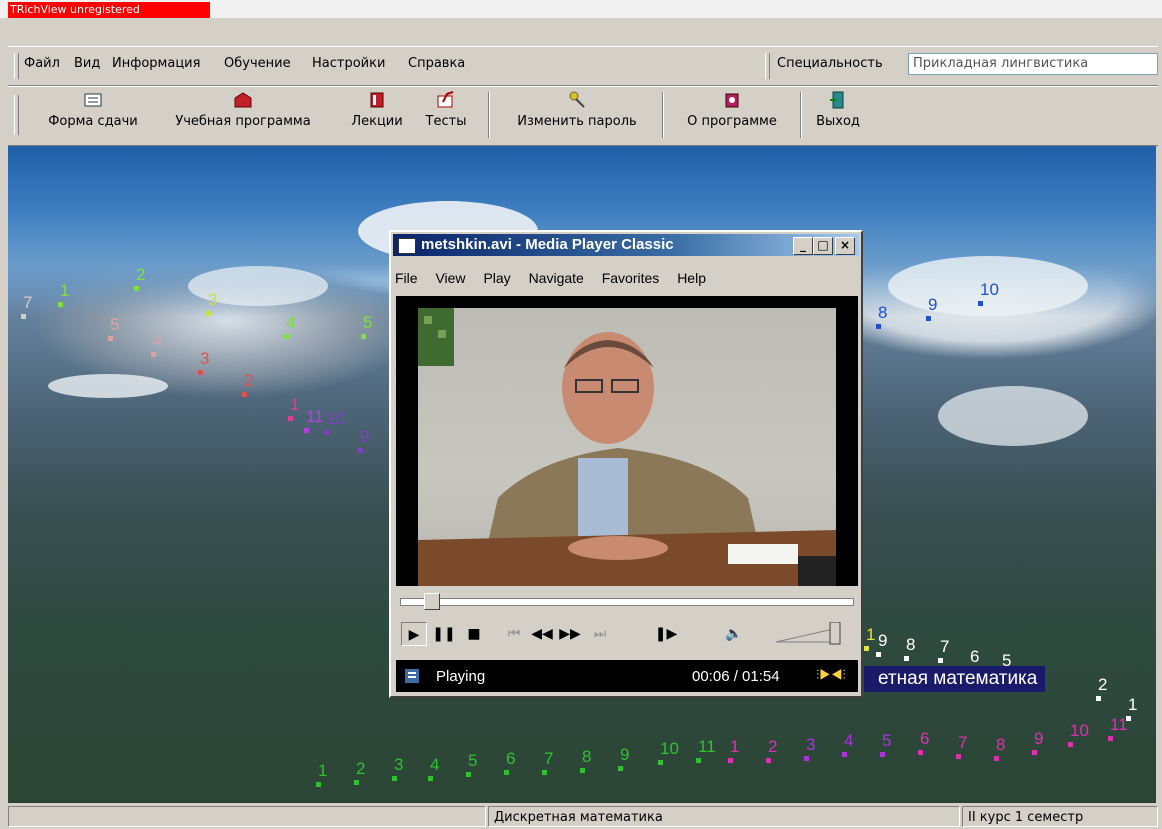 The image size is (1162, 829). Describe the element at coordinates (42, 63) in the screenshot. I see `menu-file: Файл` at that location.